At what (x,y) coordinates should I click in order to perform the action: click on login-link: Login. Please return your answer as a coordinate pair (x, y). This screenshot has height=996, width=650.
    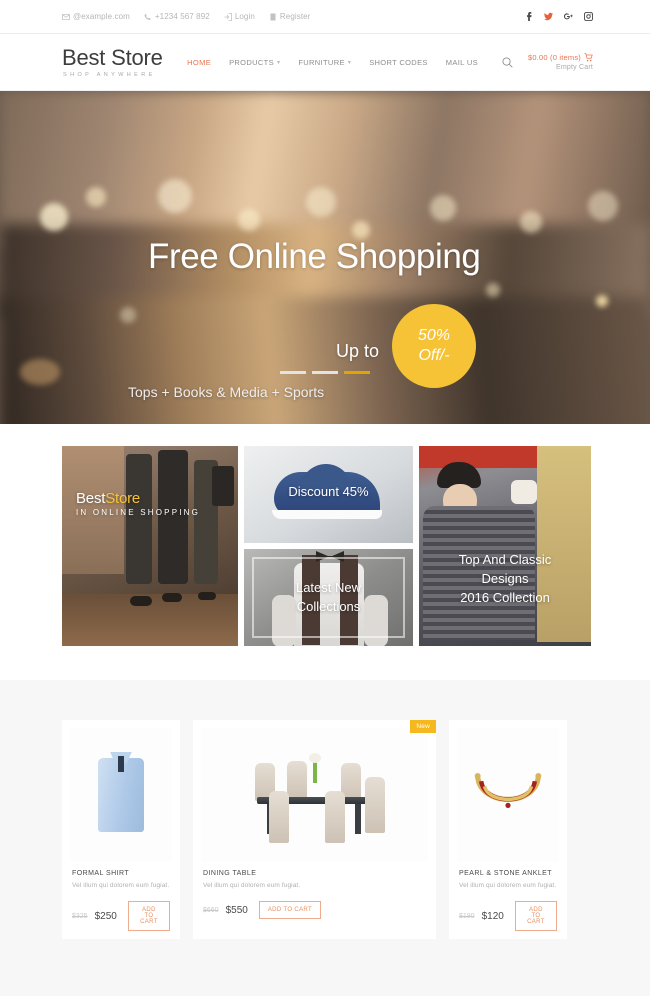
    Looking at the image, I should click on (239, 16).